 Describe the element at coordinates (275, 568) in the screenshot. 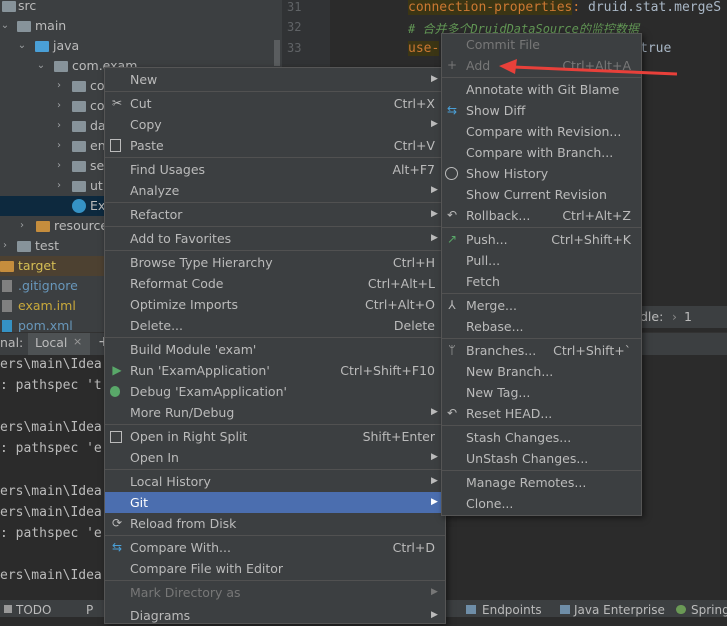

I see `menu-item-compare-file-with-editor: Compare File with Editor` at that location.